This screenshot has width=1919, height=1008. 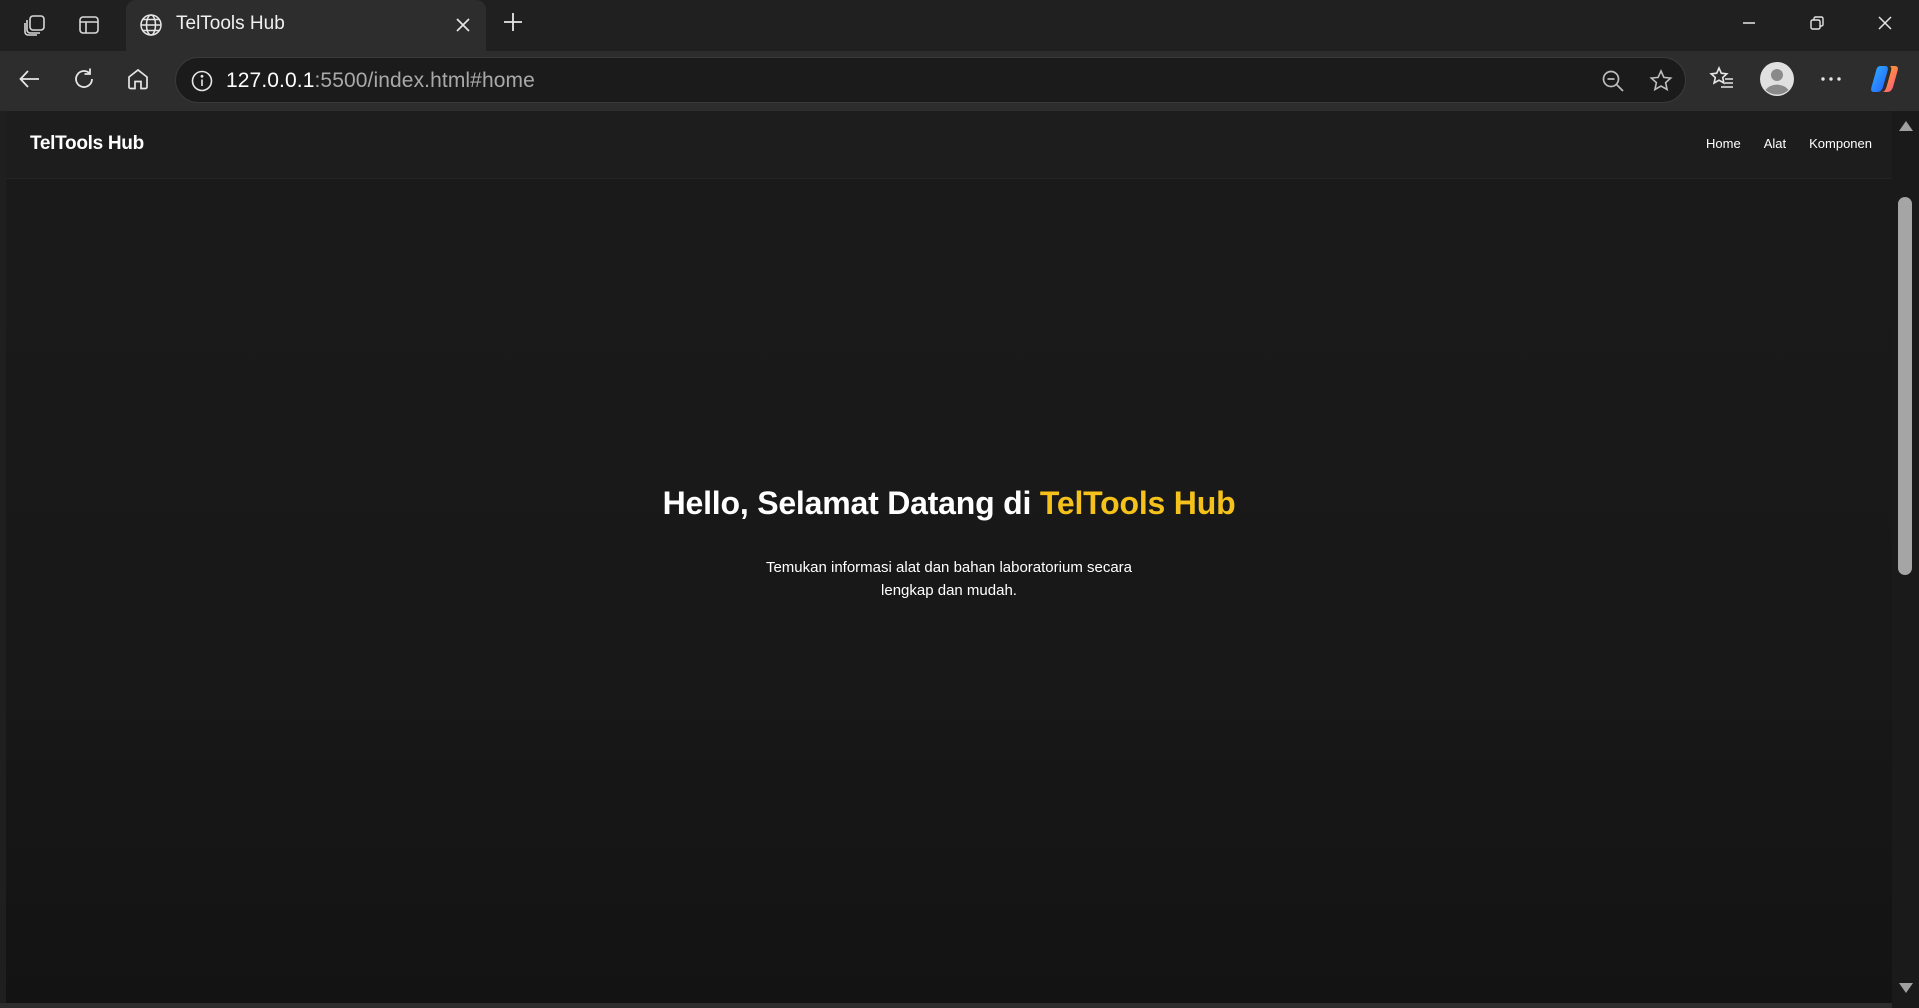 I want to click on tab-title: TelTools Hub, so click(x=230, y=23).